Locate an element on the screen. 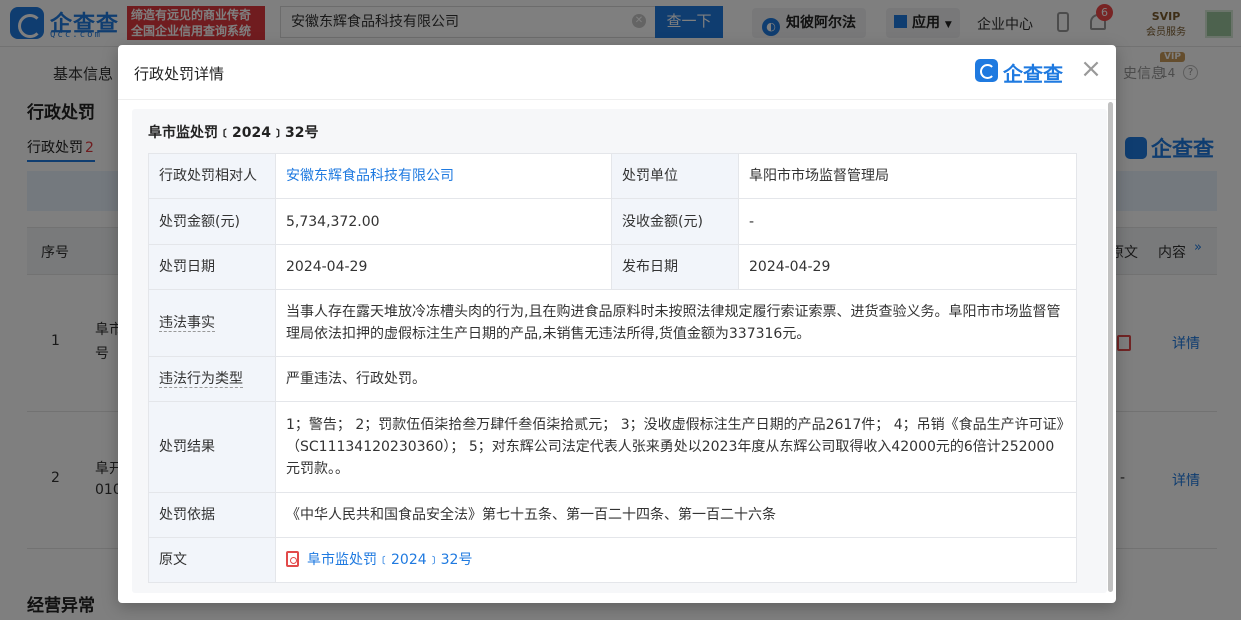  modal-logo-text: 企查查 is located at coordinates (1033, 74).